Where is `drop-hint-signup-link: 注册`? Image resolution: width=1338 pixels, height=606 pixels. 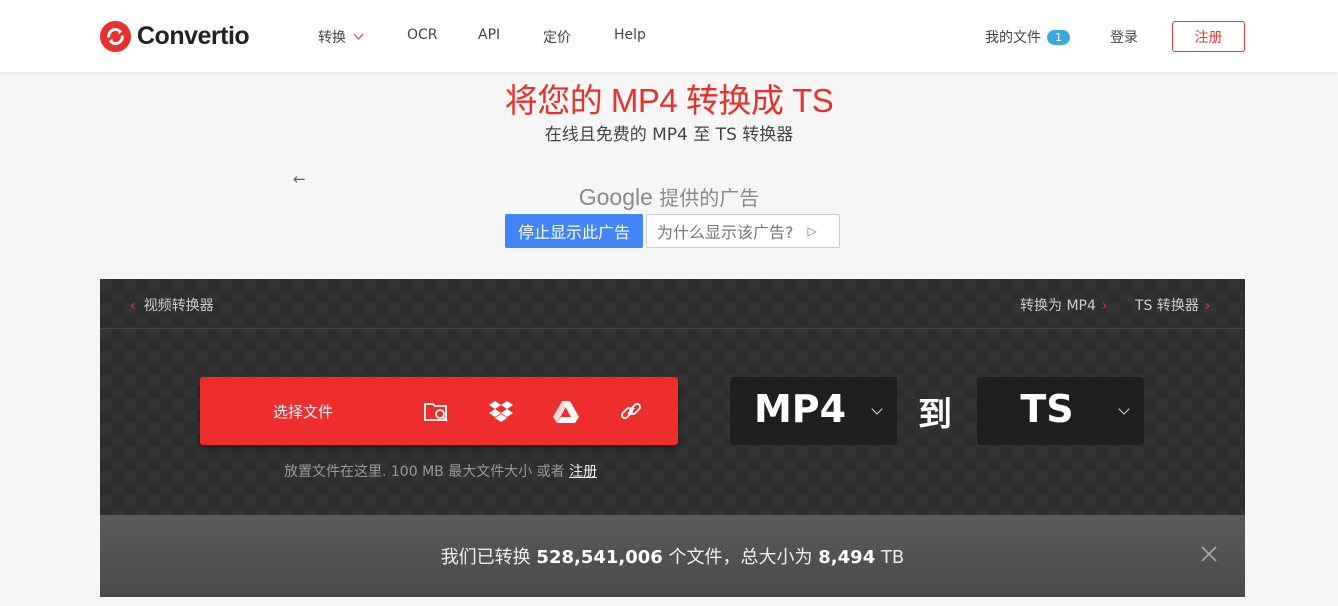 drop-hint-signup-link: 注册 is located at coordinates (583, 472).